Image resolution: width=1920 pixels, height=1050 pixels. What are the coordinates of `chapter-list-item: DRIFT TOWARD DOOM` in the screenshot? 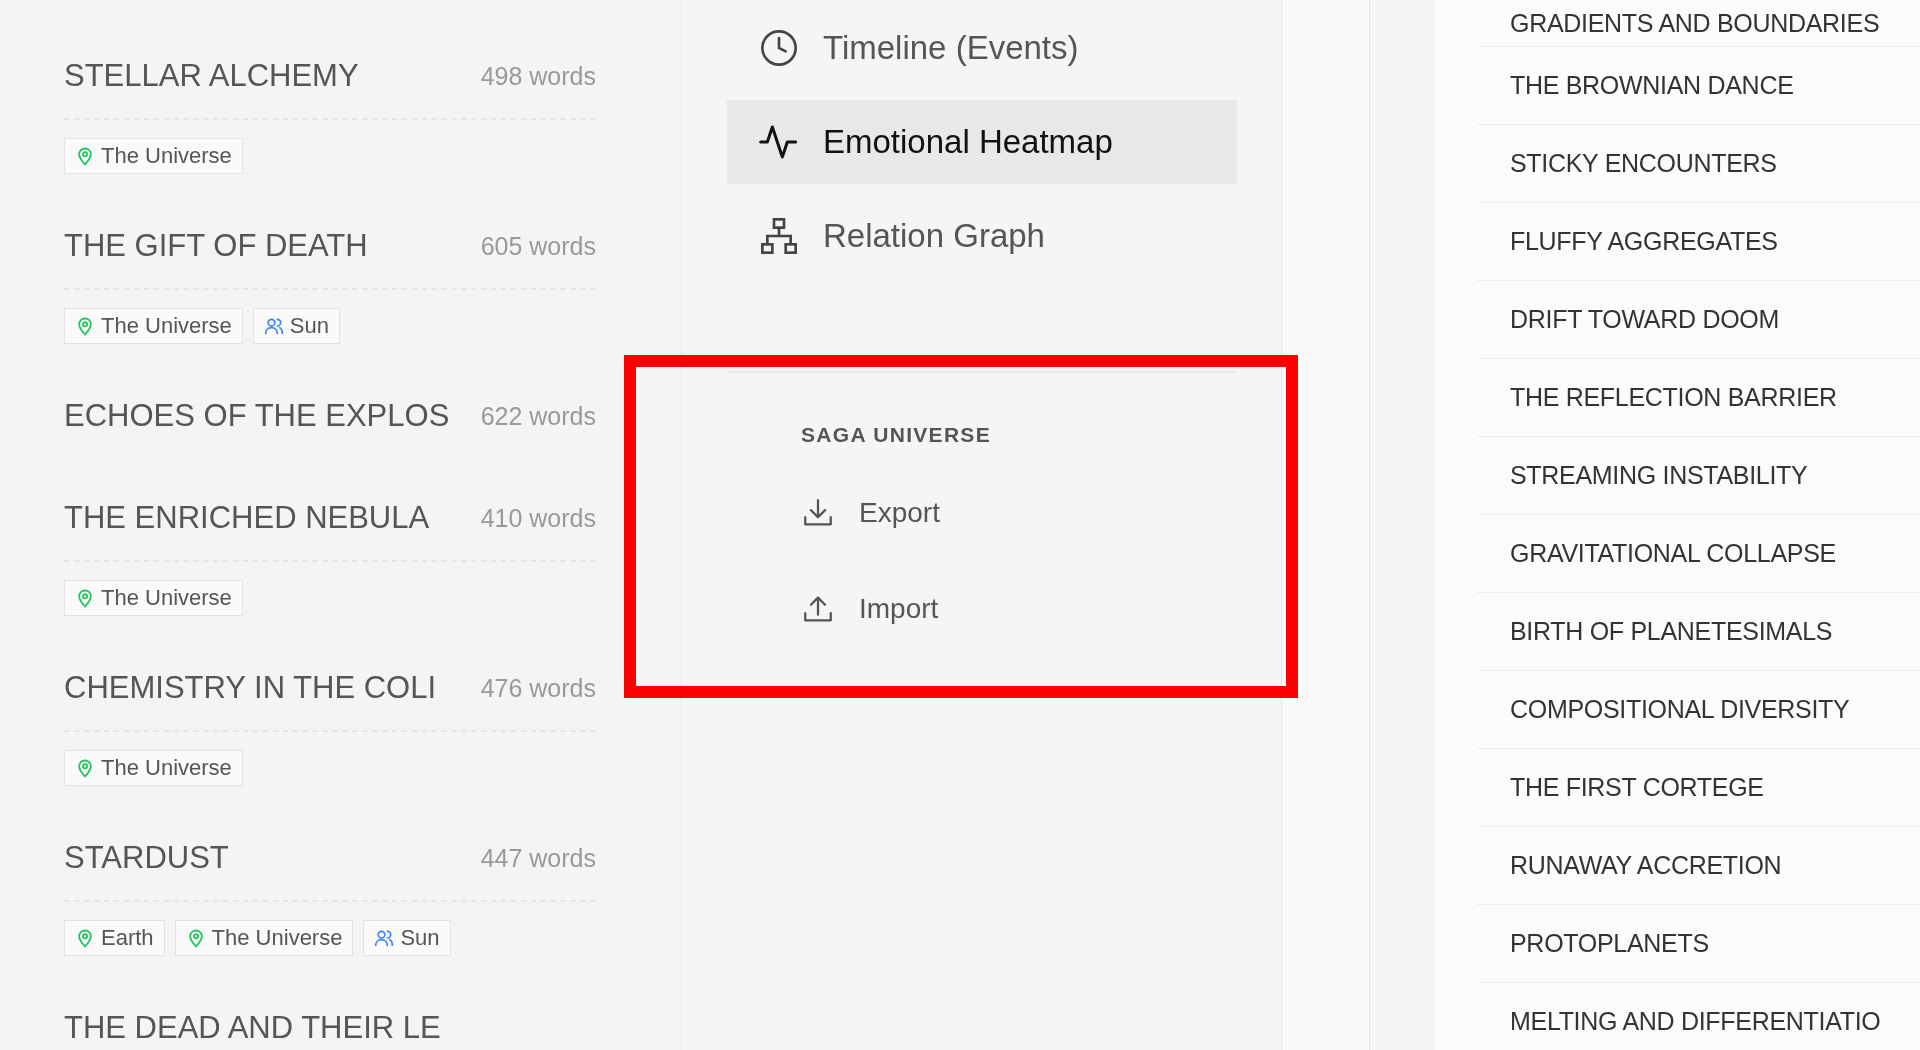 It's located at (1644, 319).